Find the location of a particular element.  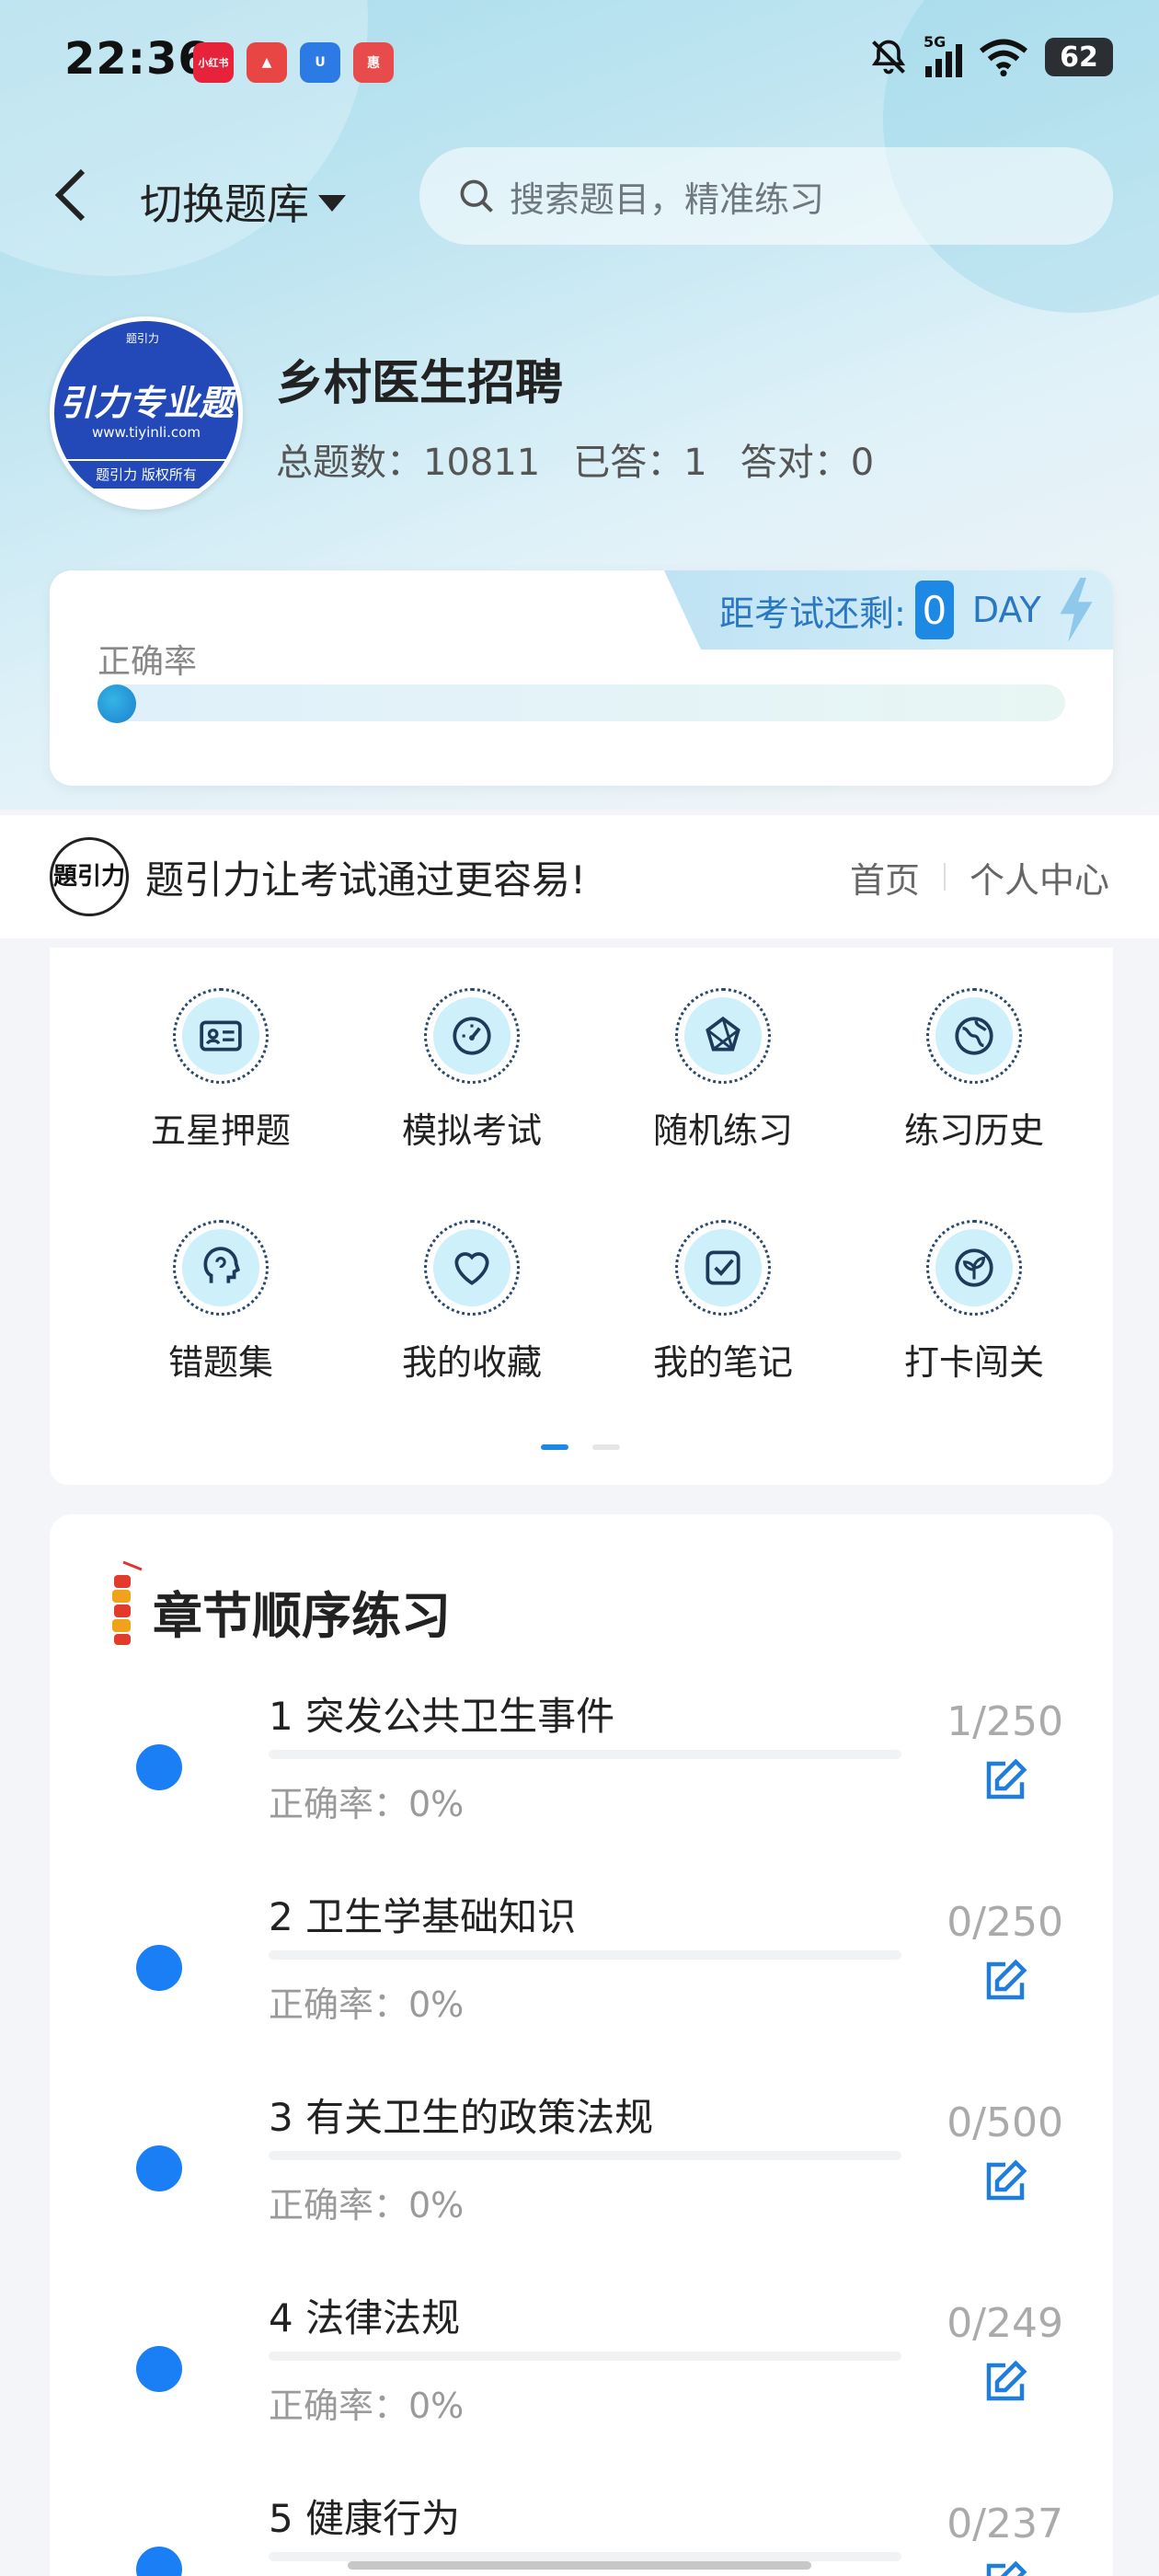

chapter-row: 2 卫生学基础知识 正确率：0% 0/250 is located at coordinates (581, 1975).